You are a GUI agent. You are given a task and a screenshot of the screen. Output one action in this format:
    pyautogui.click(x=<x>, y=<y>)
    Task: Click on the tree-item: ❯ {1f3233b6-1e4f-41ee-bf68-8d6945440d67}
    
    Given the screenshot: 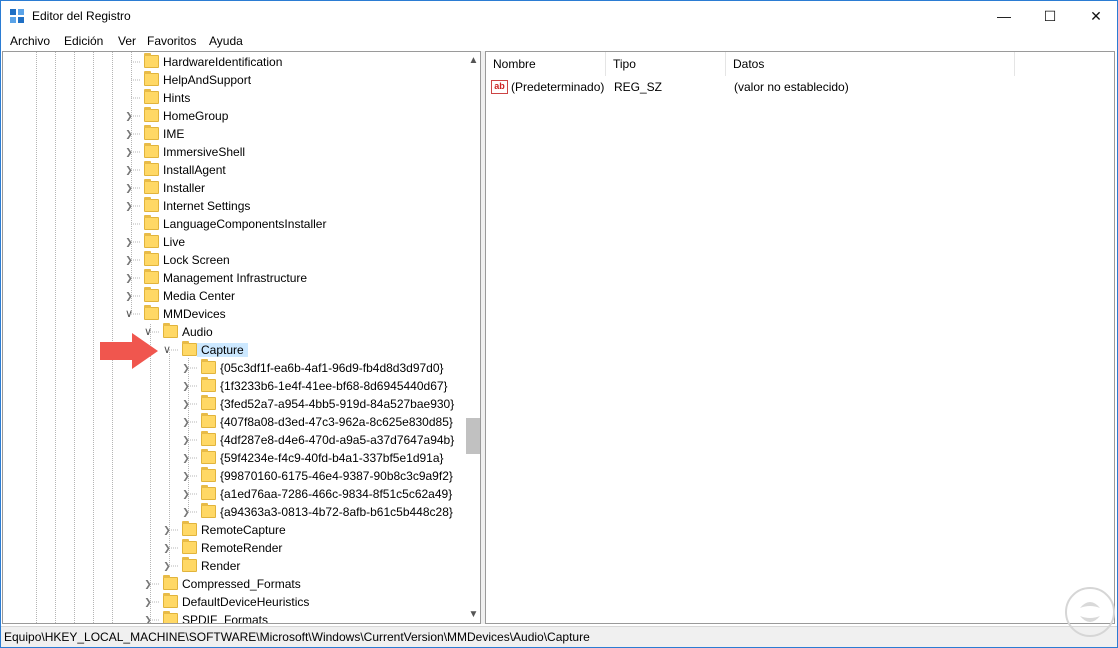 What is the action you would take?
    pyautogui.click(x=233, y=386)
    